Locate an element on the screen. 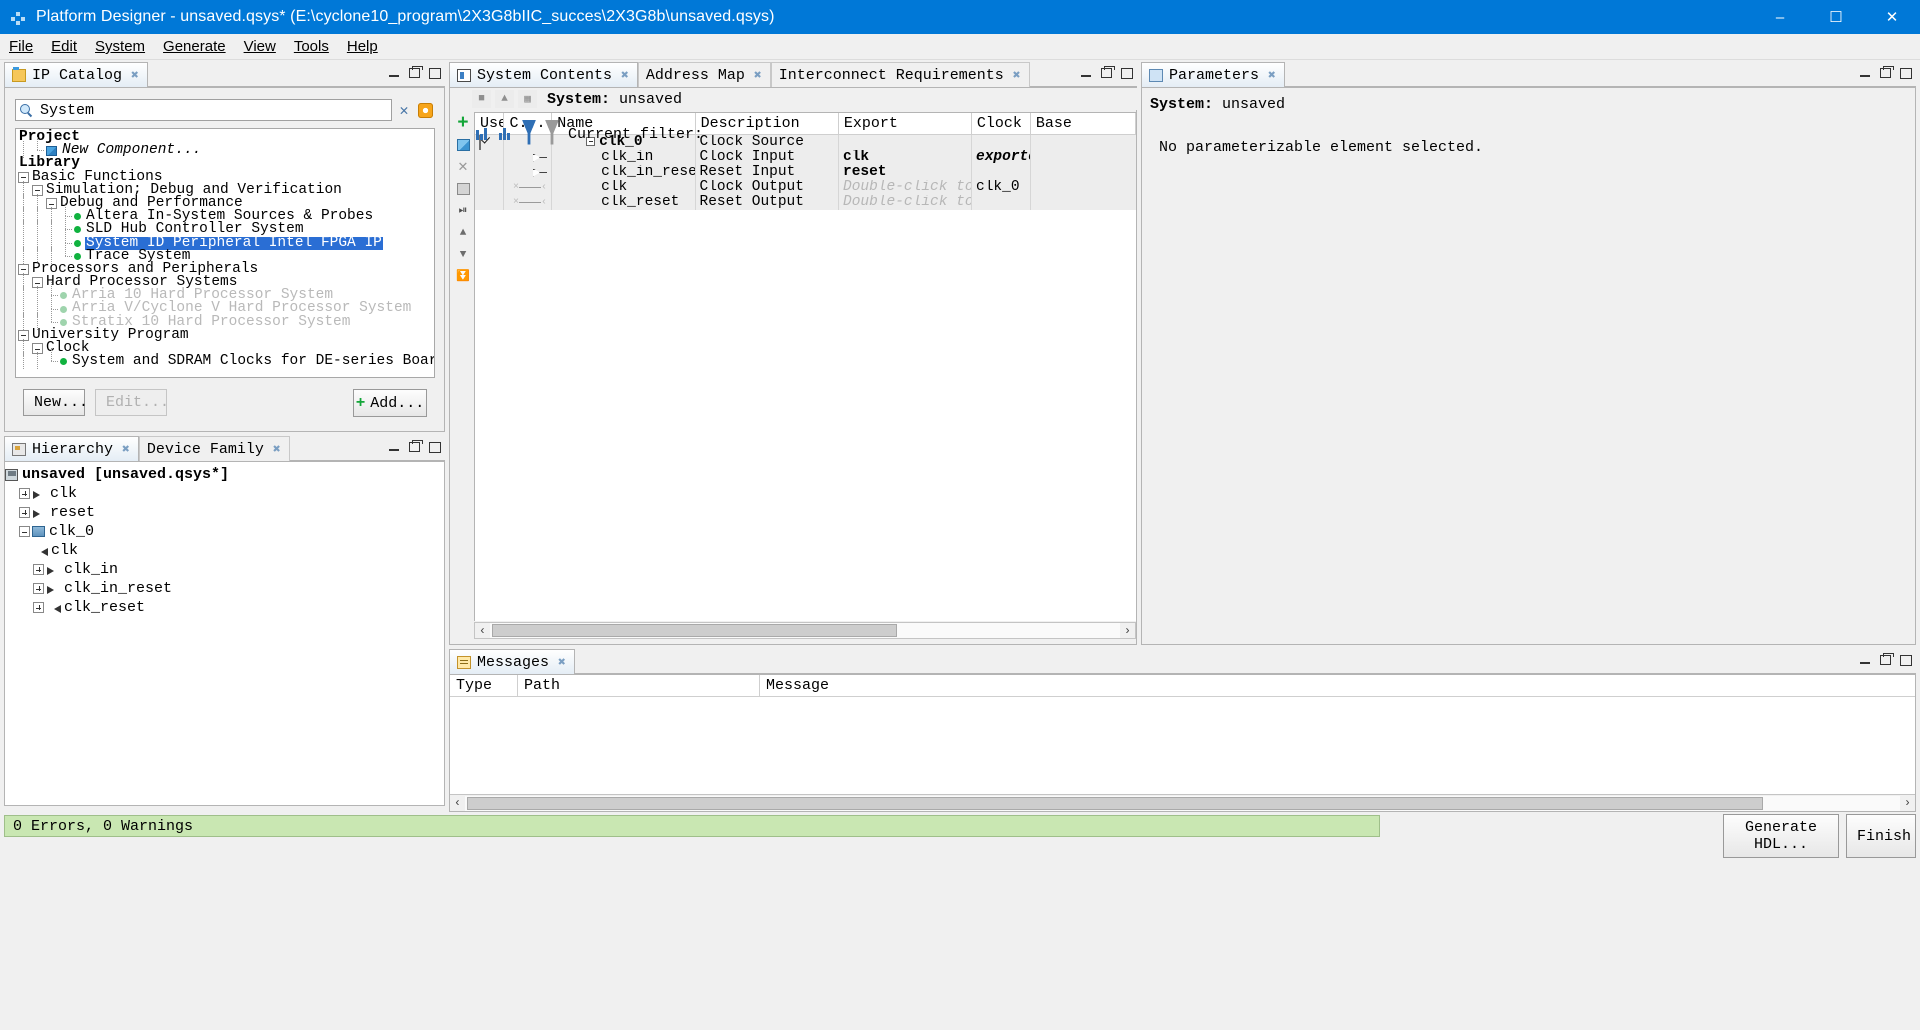  name-cell: clk_reset is located at coordinates (624, 202).